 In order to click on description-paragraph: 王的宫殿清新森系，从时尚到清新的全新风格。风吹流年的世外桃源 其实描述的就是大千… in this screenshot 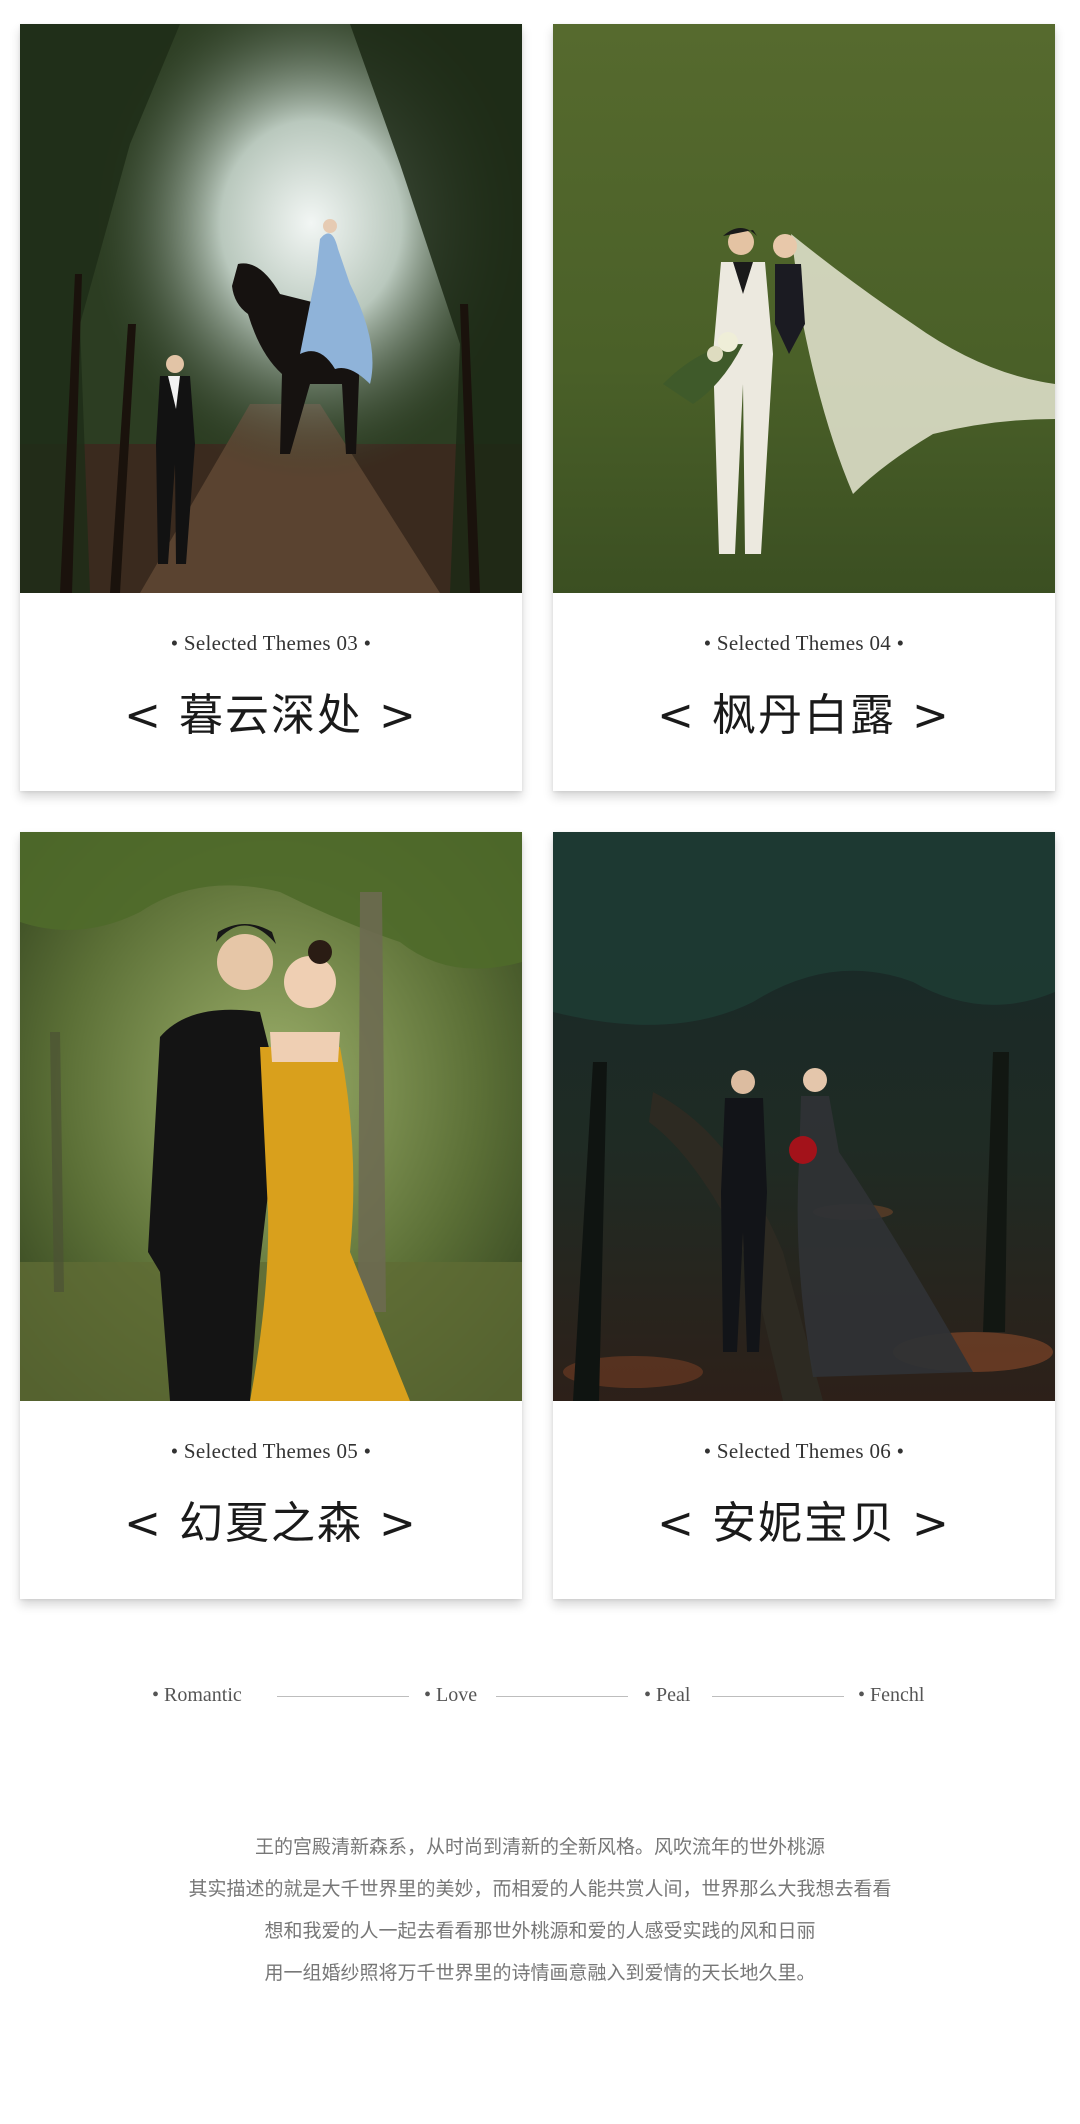, I will do `click(540, 1910)`.